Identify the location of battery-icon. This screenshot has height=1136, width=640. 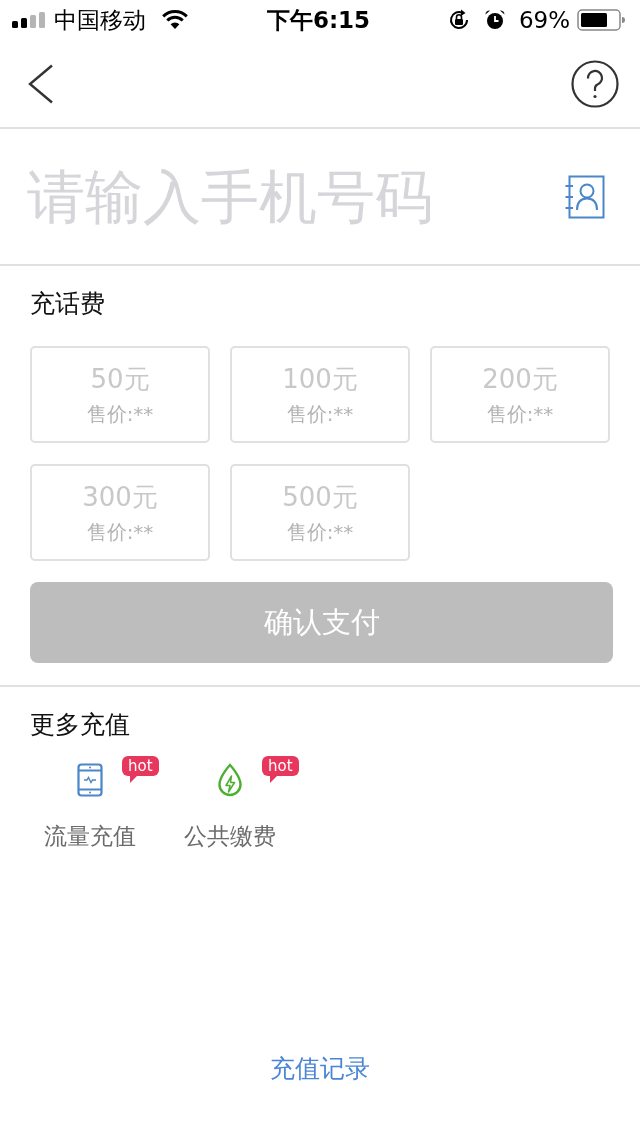
(601, 20).